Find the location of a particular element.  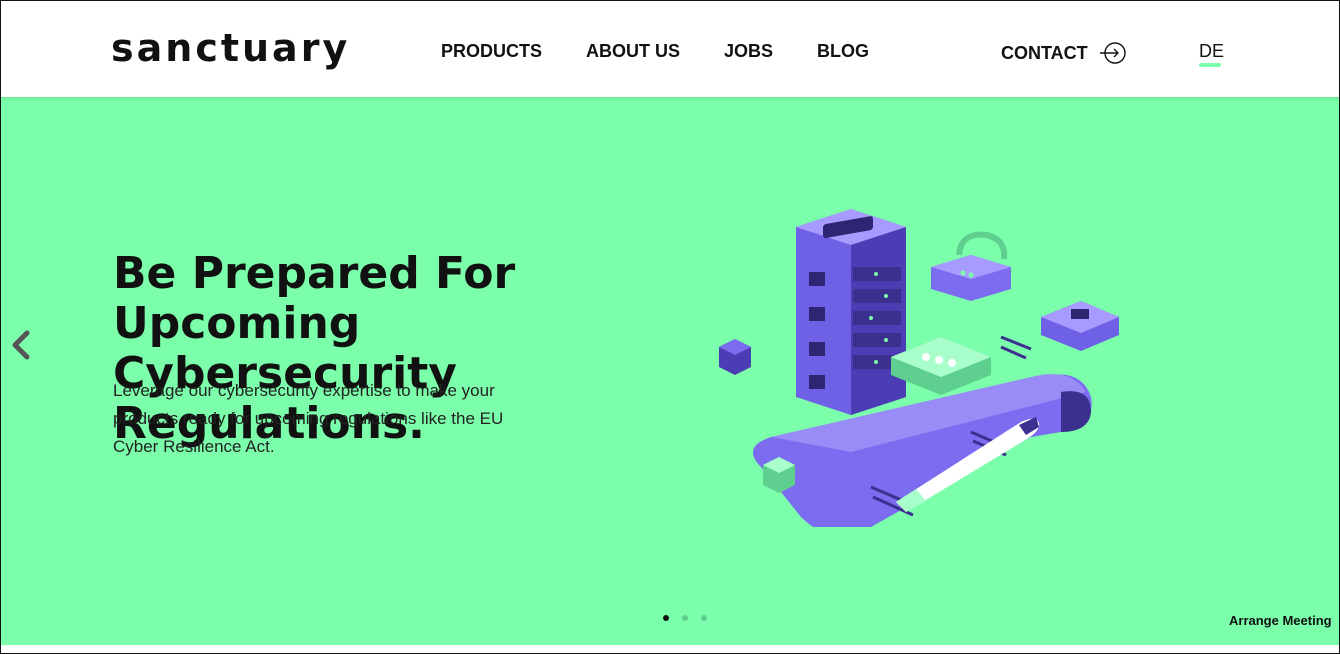

nav-products: PRODUCTS is located at coordinates (491, 51).